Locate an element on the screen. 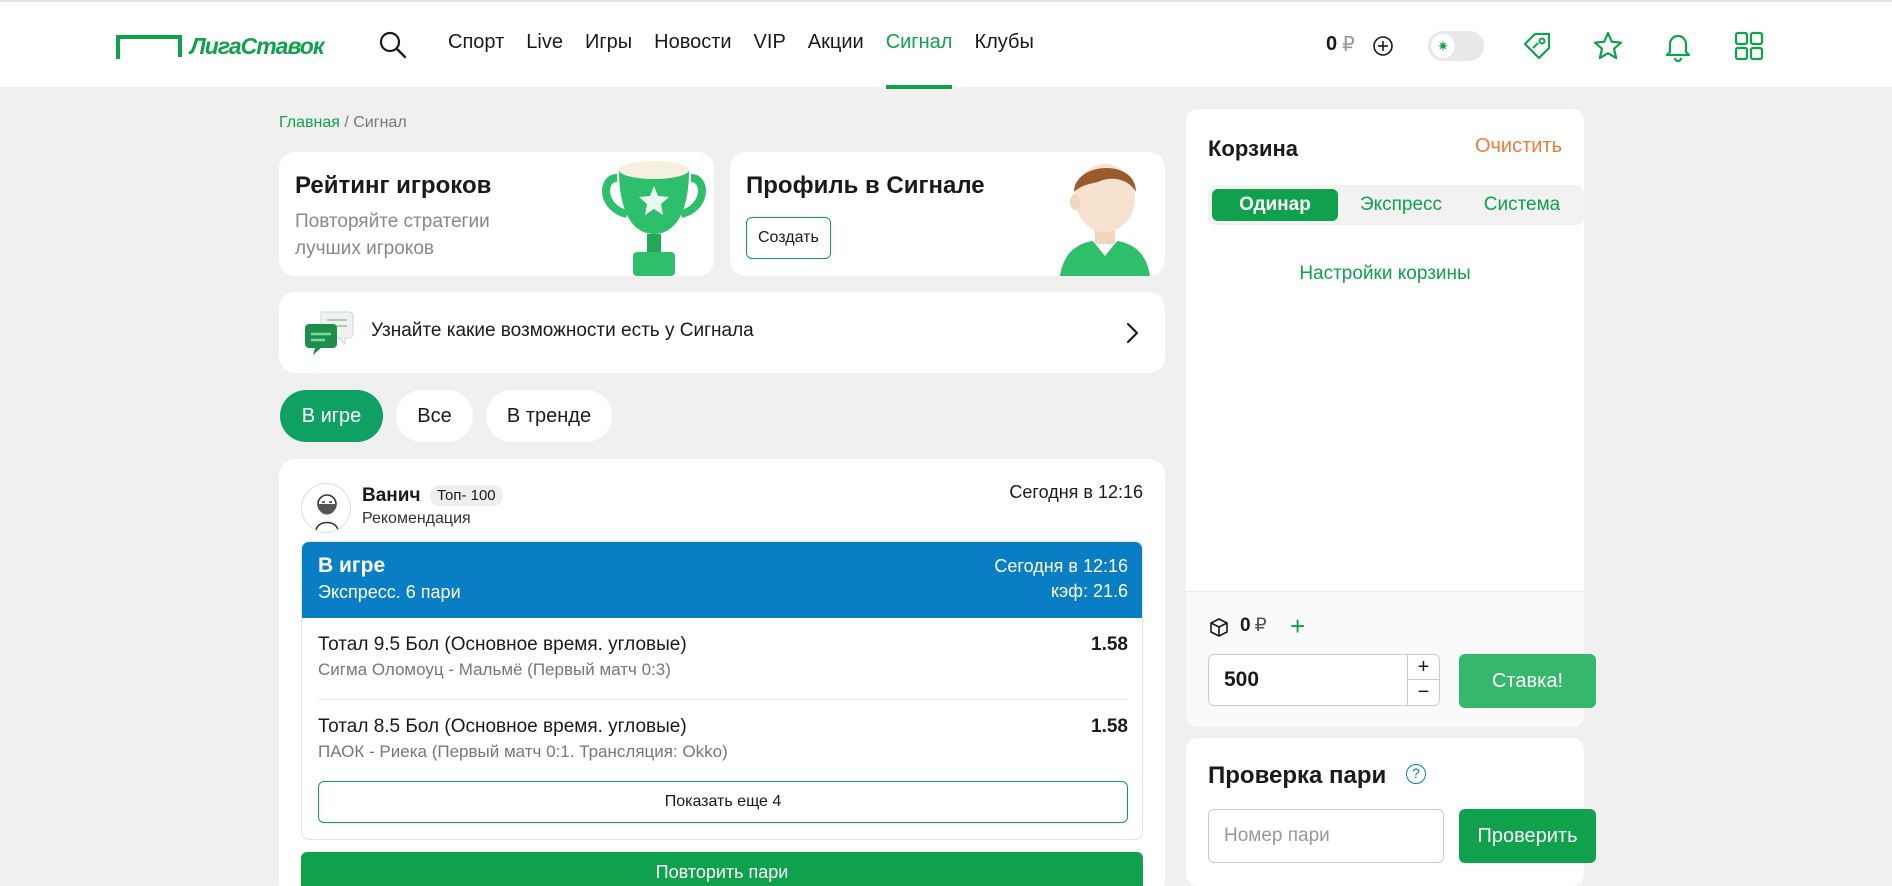 Image resolution: width=1892 pixels, height=886 pixels. rating-card-subtitle: Повторяйте стратегии лучших игроков is located at coordinates (392, 235).